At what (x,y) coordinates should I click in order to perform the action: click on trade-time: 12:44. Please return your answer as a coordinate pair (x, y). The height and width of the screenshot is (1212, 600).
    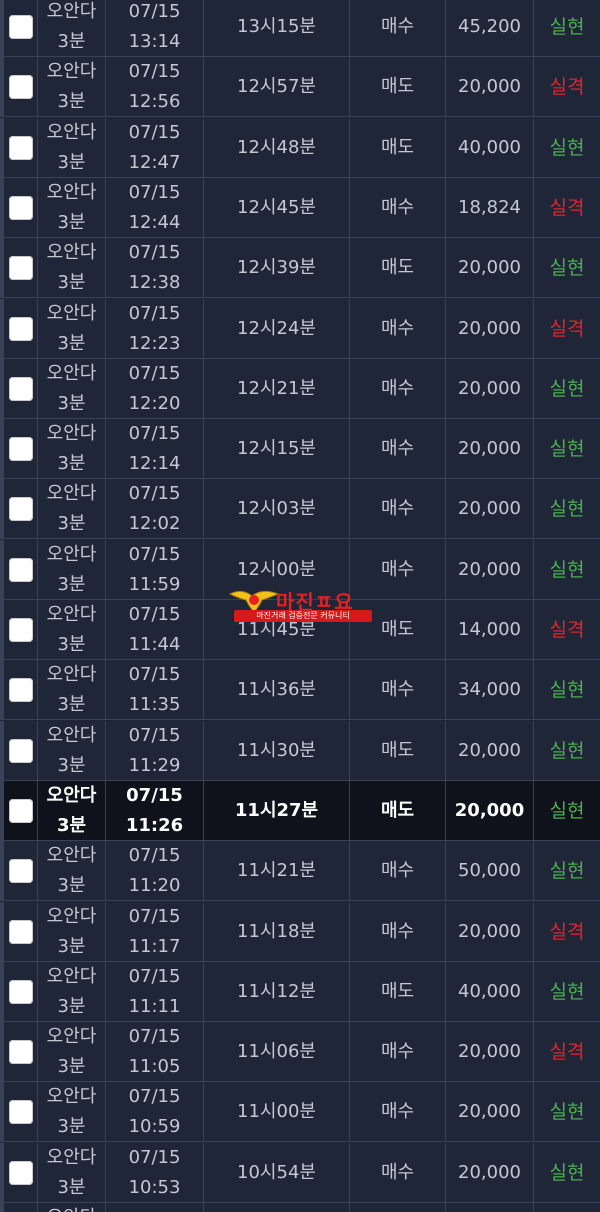
    Looking at the image, I should click on (154, 222).